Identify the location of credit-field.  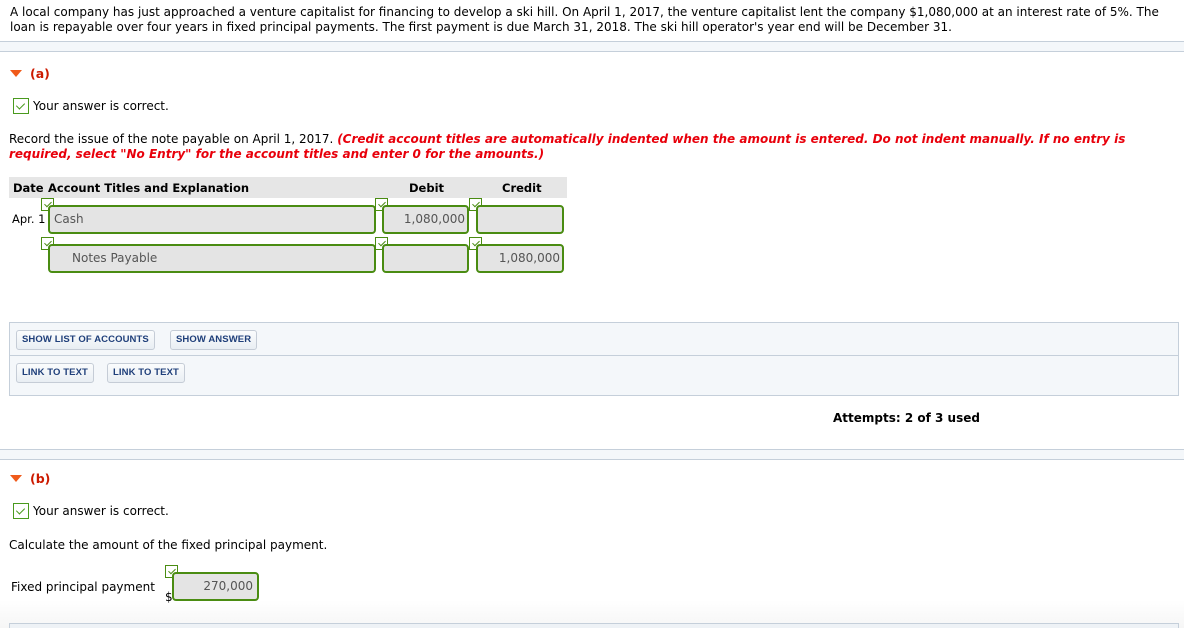
(520, 219).